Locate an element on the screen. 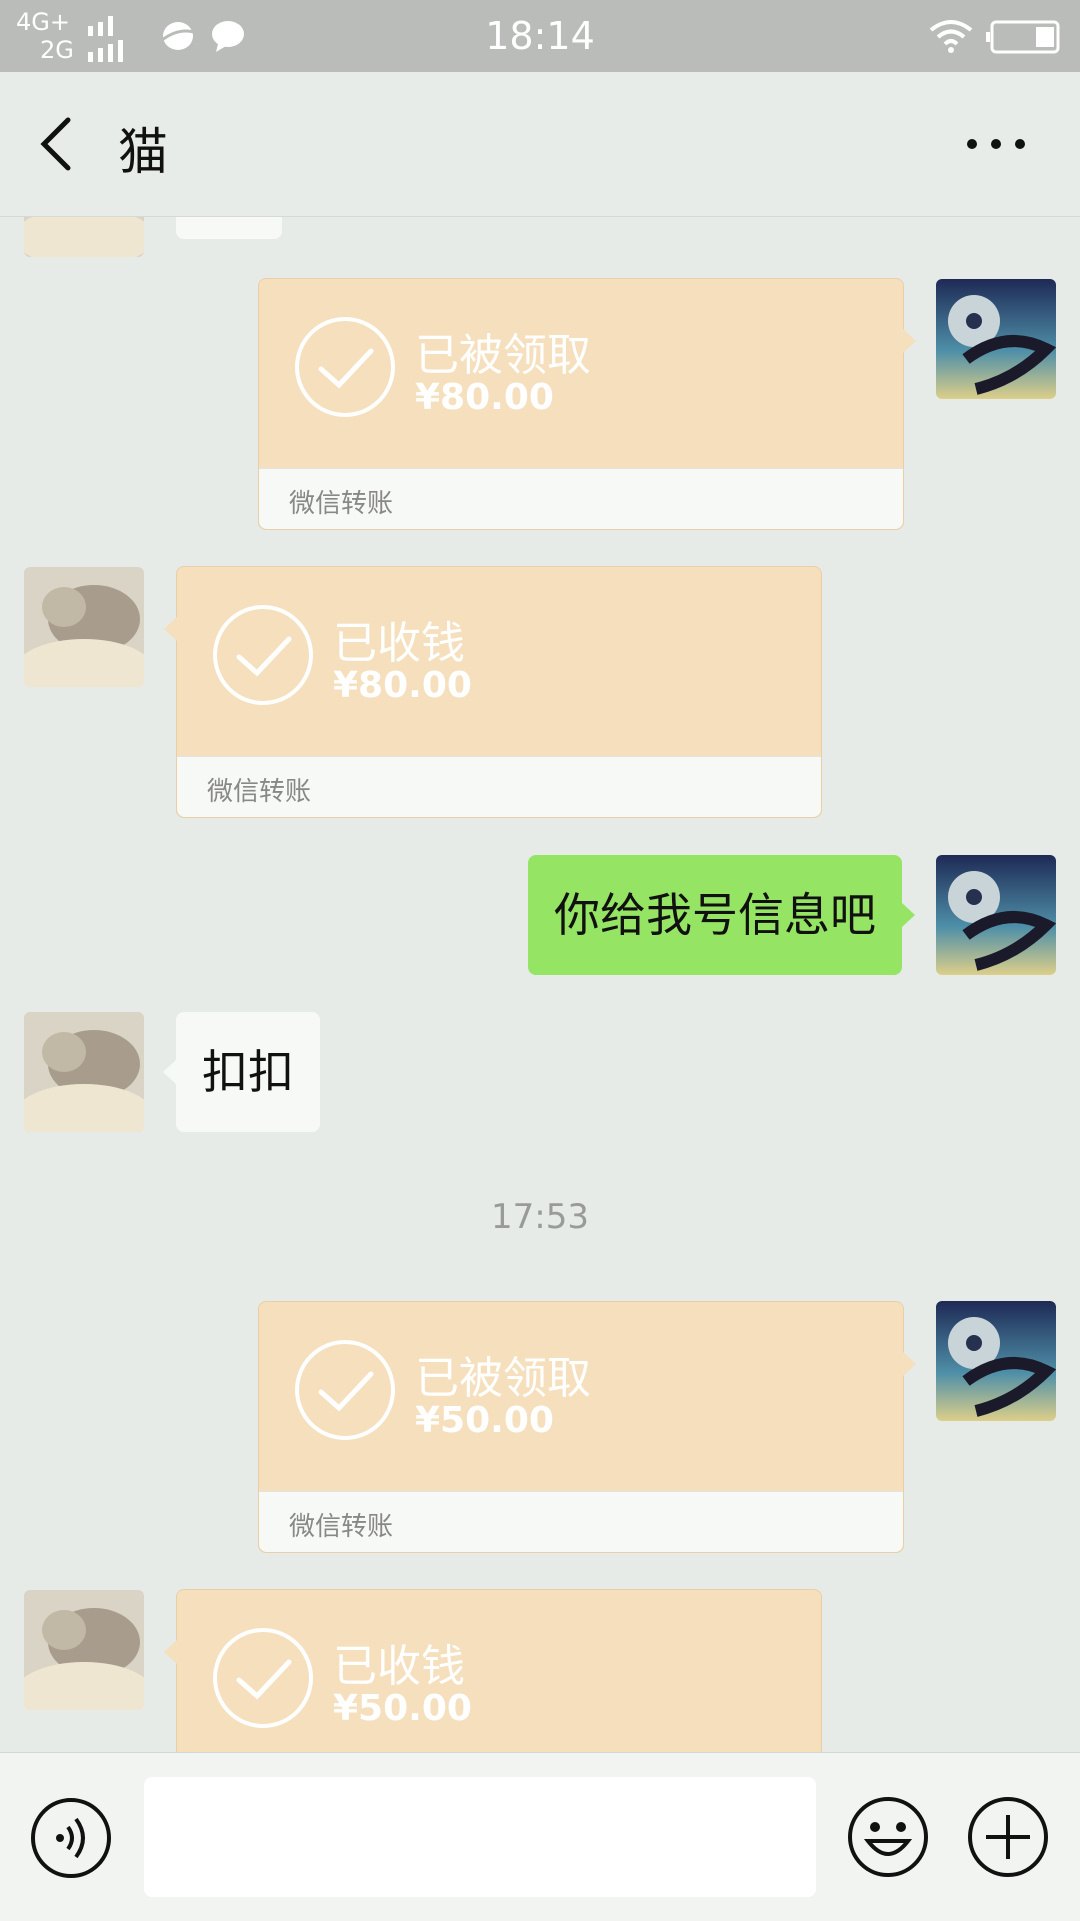  transfer-card: 已被领取 ¥80.00 微信转账 is located at coordinates (587, 404).